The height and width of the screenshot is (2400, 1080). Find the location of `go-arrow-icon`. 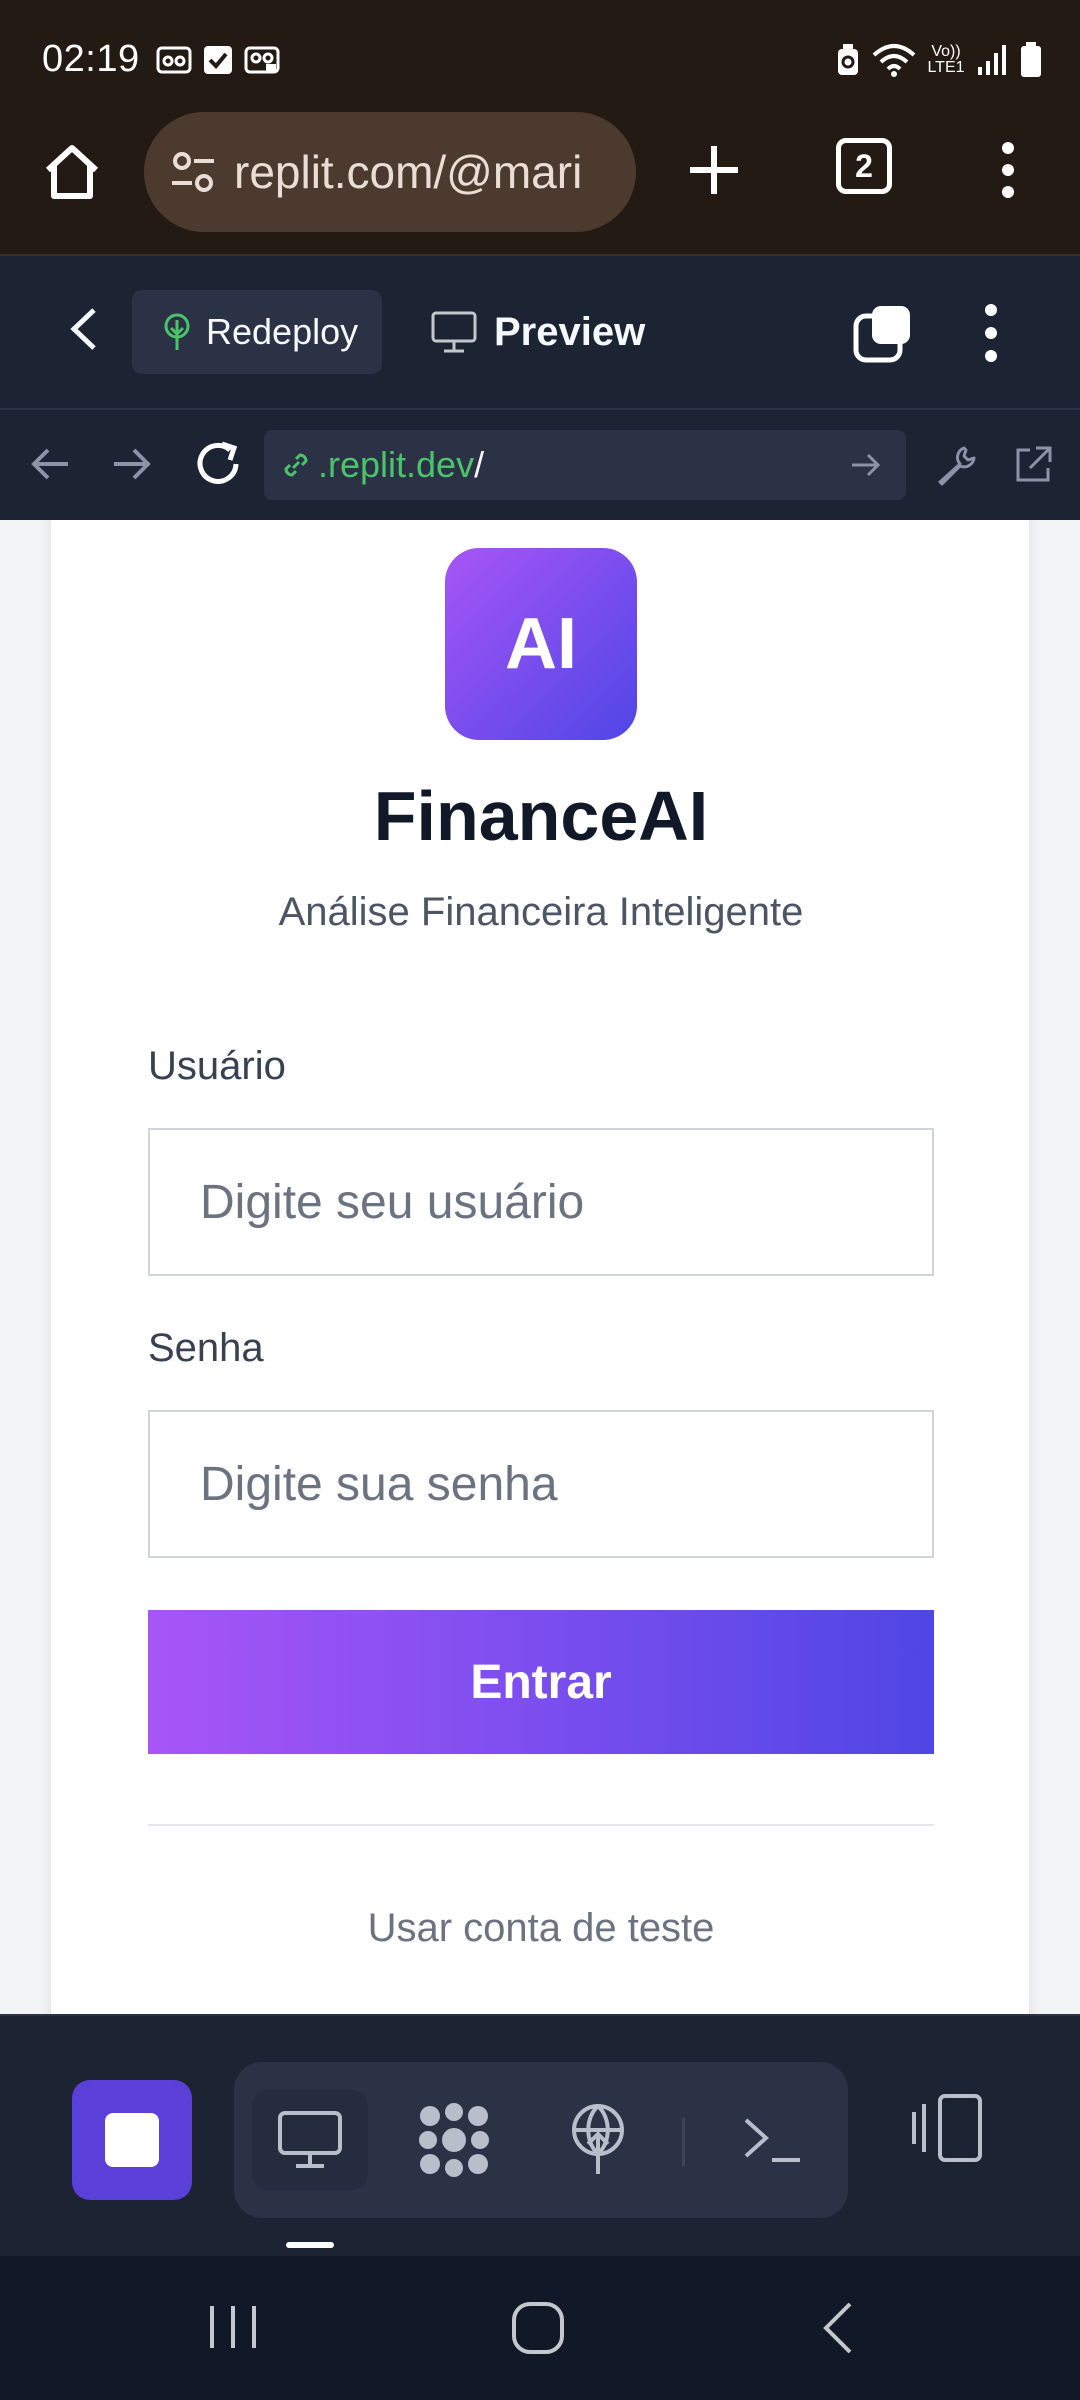

go-arrow-icon is located at coordinates (866, 465).